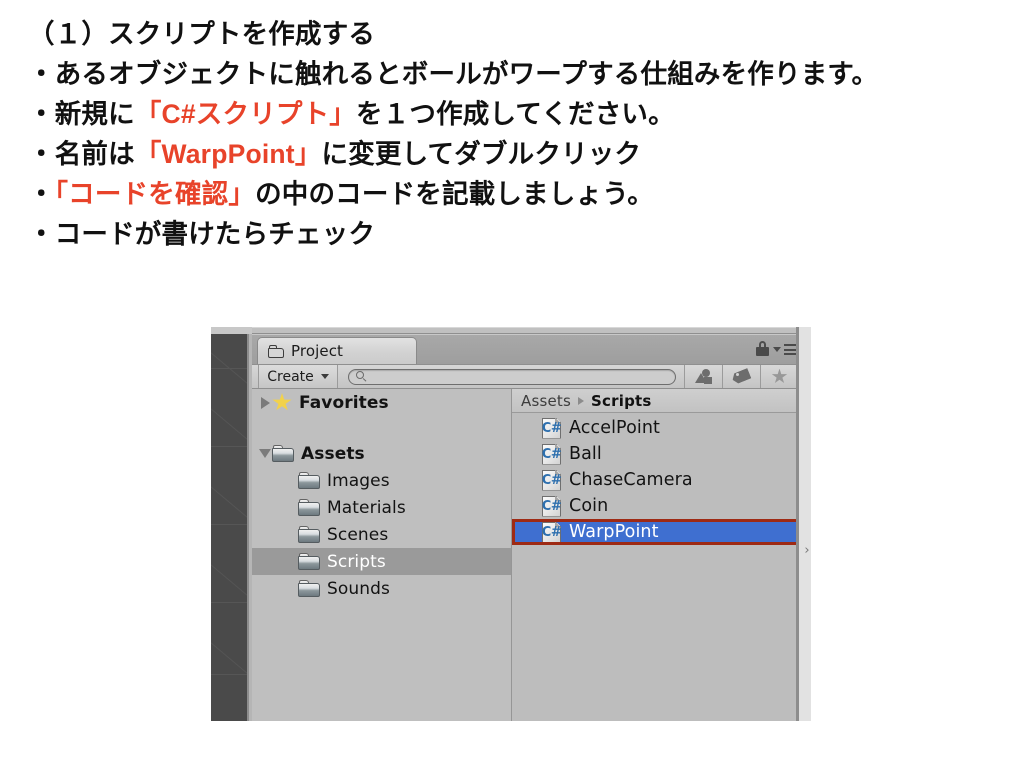  I want to click on tab-project: Project, so click(337, 350).